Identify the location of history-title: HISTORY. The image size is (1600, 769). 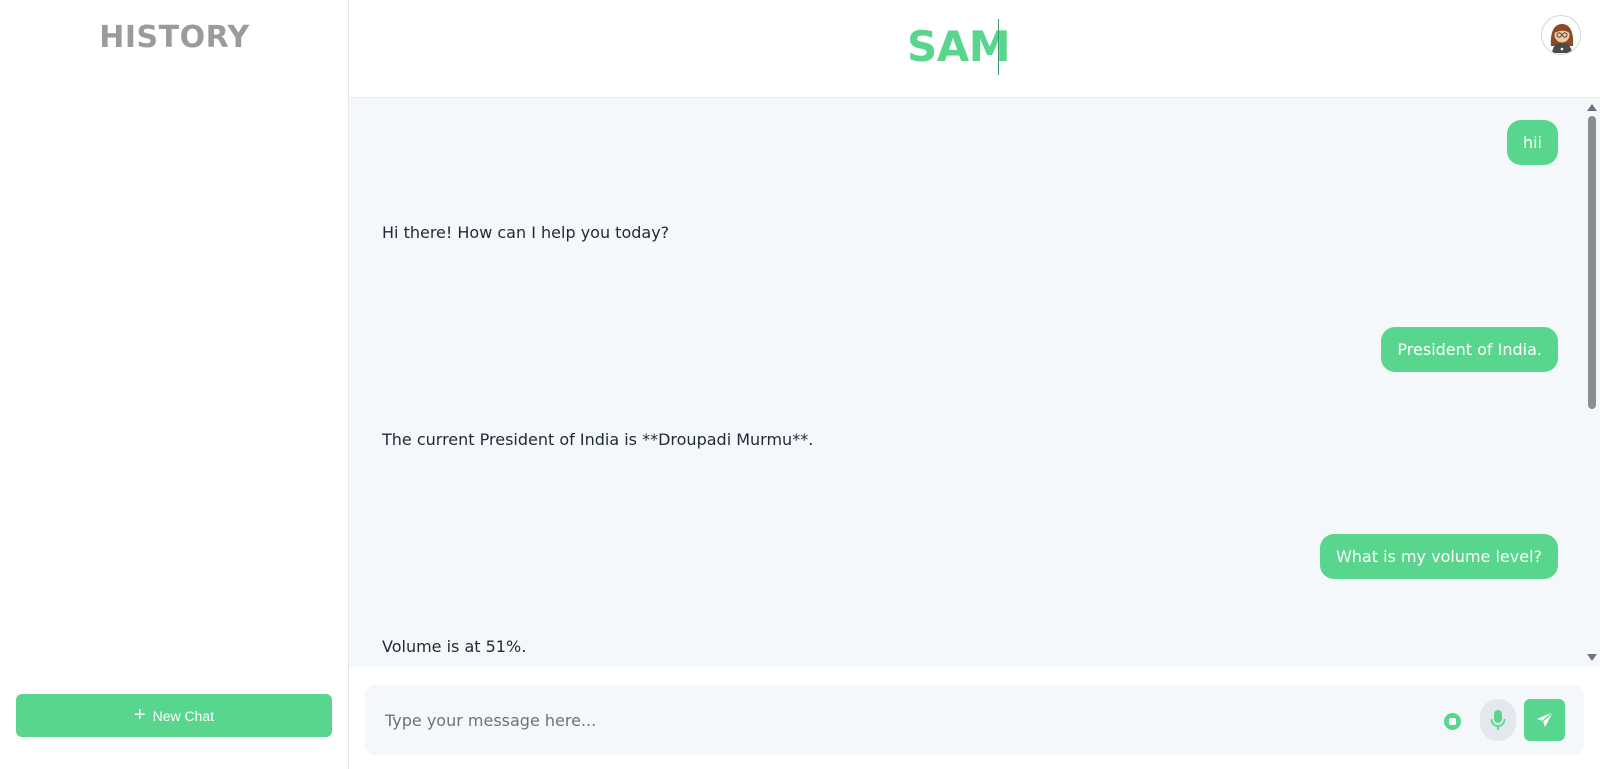
(174, 37).